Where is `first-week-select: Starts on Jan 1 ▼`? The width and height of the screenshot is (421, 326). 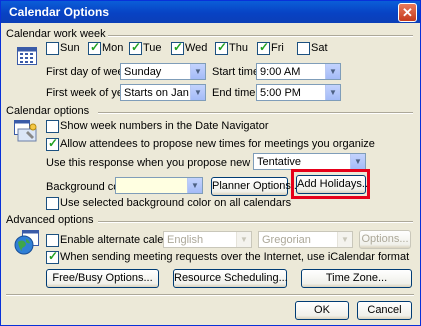 first-week-select: Starts on Jan 1 ▼ is located at coordinates (163, 92).